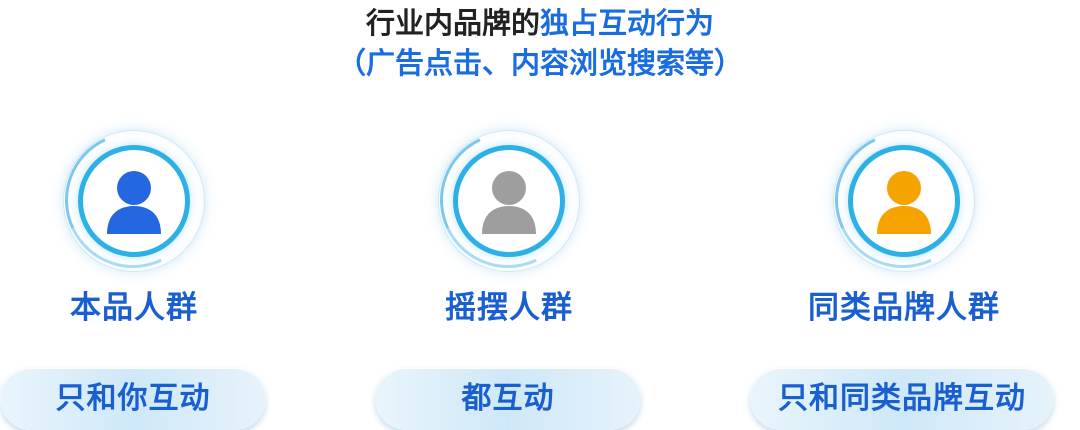  I want to click on page-title: 行业内品牌的独占互动行为, so click(540, 23).